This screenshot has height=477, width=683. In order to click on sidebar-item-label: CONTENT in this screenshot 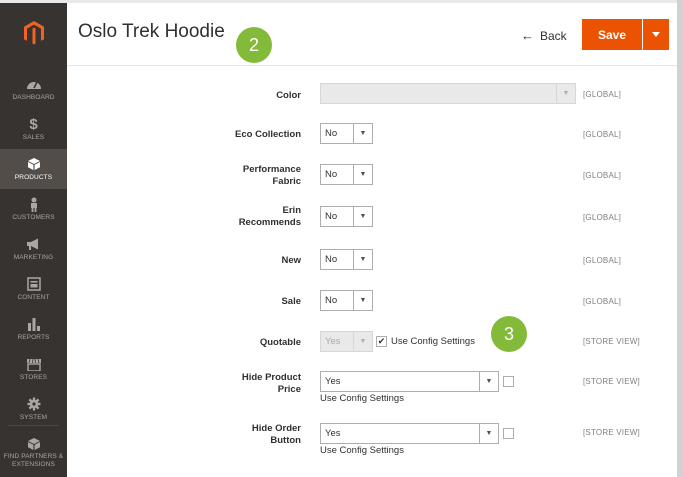, I will do `click(33, 297)`.